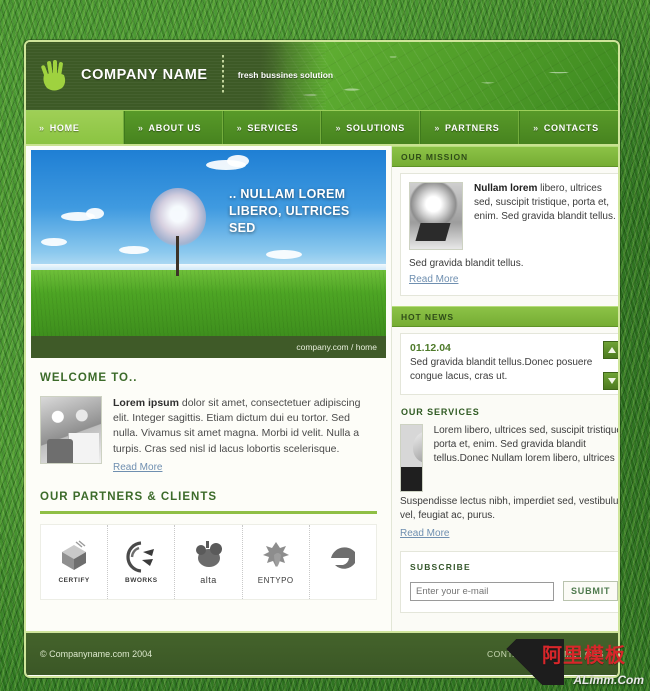  I want to click on partner-logo-alta: alta, so click(209, 561).